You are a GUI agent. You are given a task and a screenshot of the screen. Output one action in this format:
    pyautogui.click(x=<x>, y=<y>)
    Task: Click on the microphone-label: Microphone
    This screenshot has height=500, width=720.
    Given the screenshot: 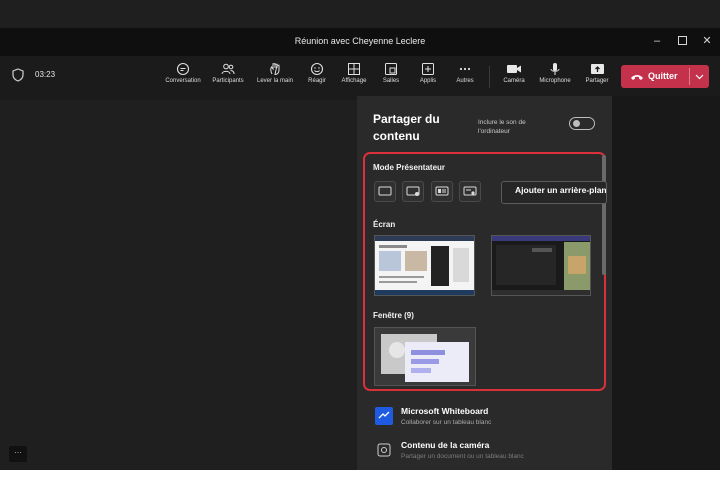 What is the action you would take?
    pyautogui.click(x=555, y=81)
    